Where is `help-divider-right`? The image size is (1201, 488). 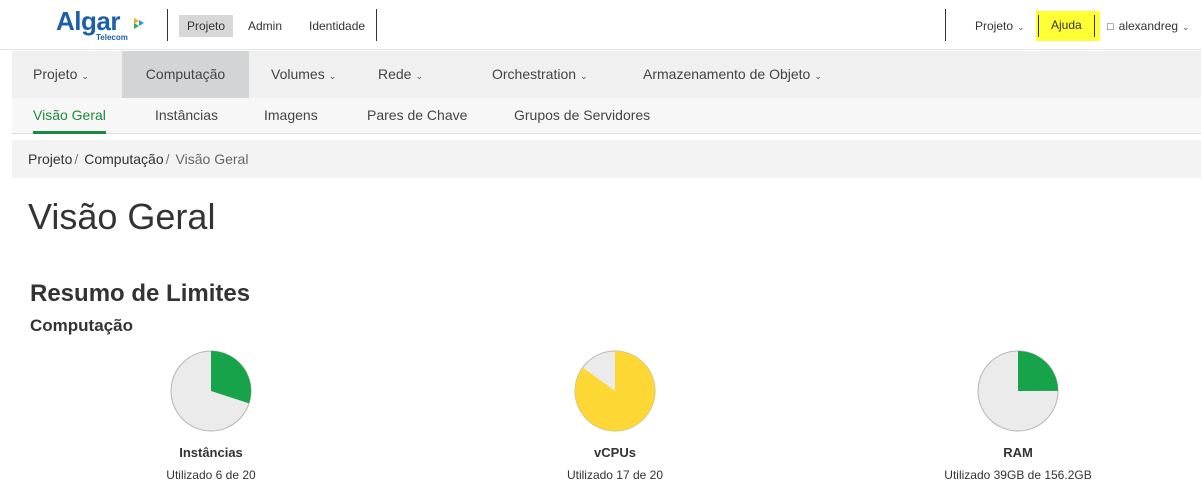
help-divider-right is located at coordinates (1094, 26).